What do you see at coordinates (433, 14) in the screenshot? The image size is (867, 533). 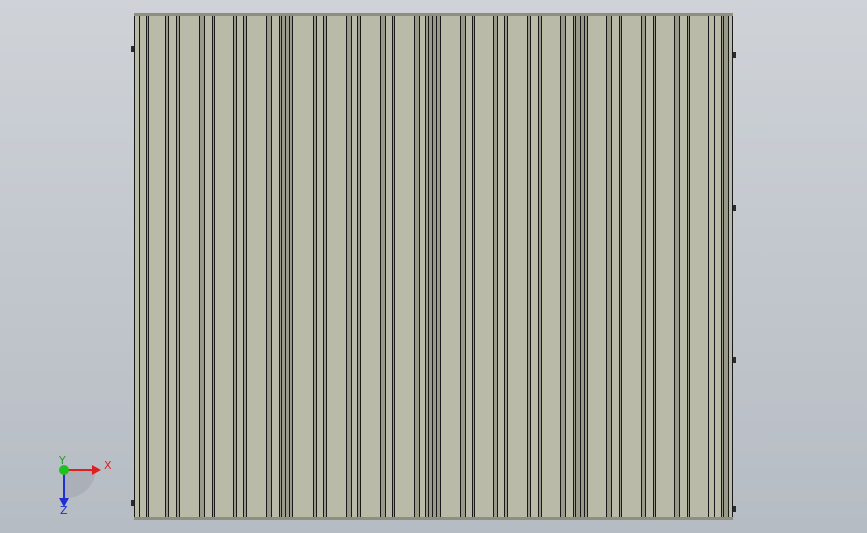 I see `top-edge-band` at bounding box center [433, 14].